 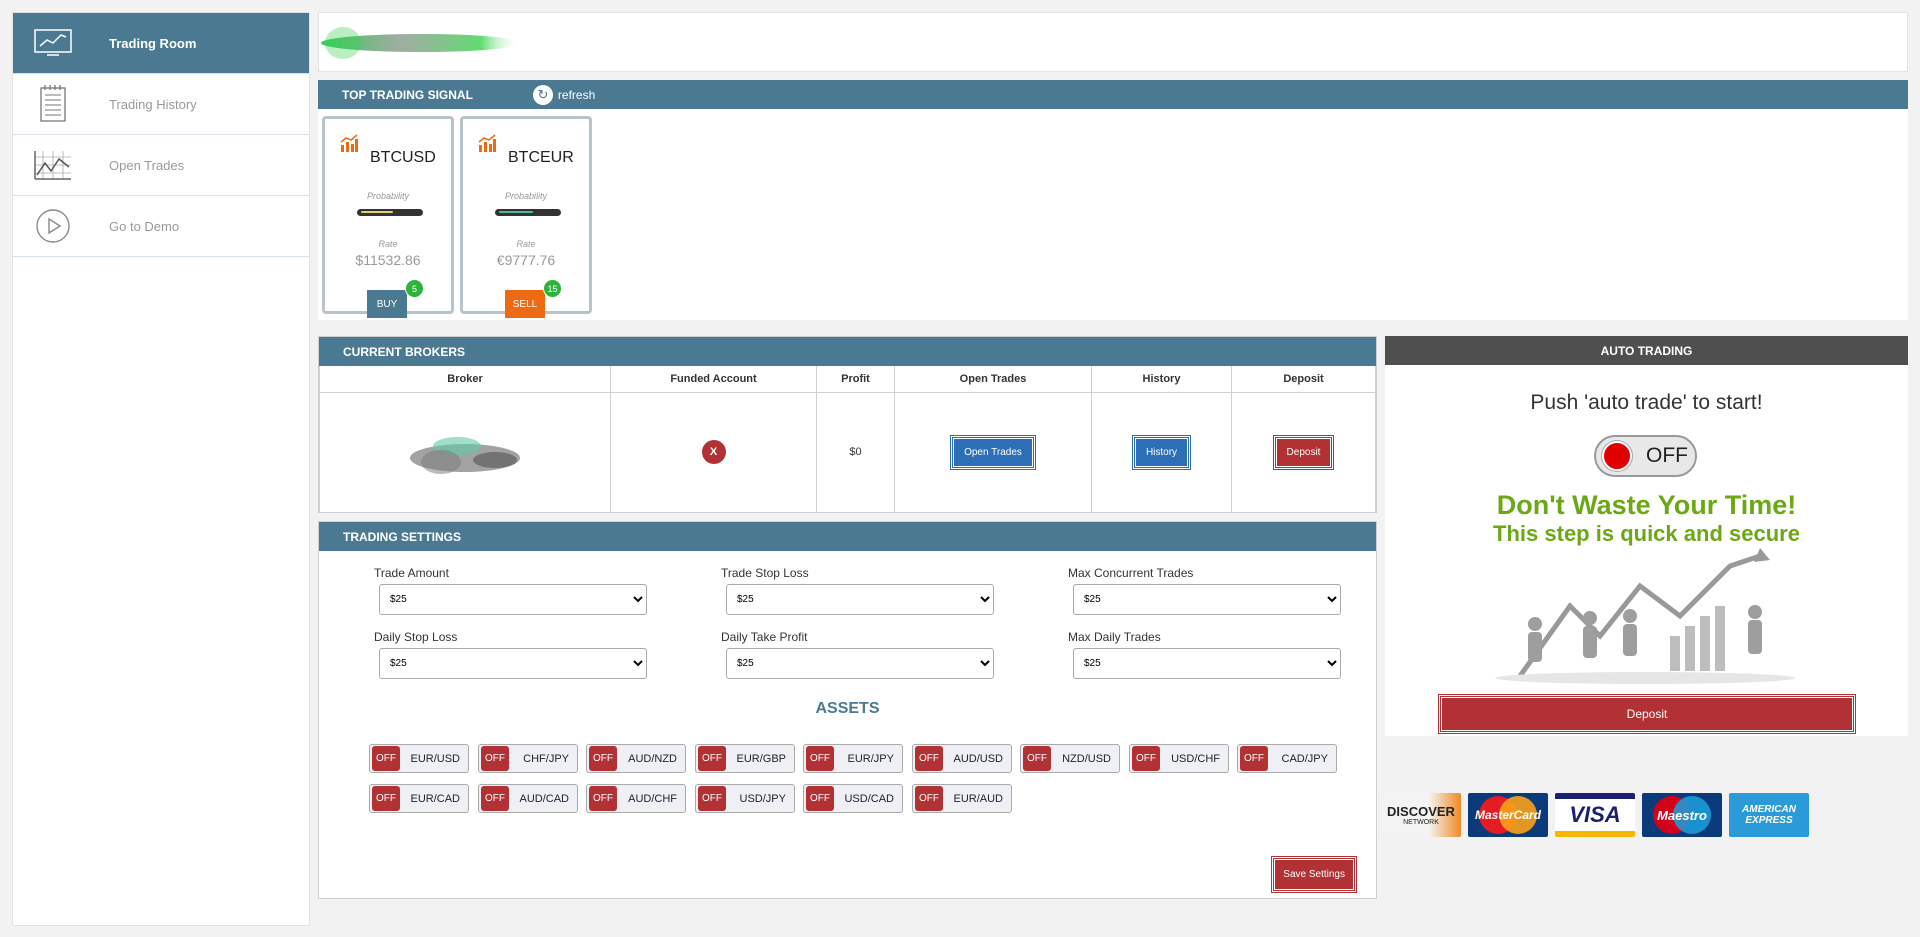 I want to click on signal-card-btcusd: BTCUSD Probability Rate $11532.86 BUY 5, so click(x=388, y=217).